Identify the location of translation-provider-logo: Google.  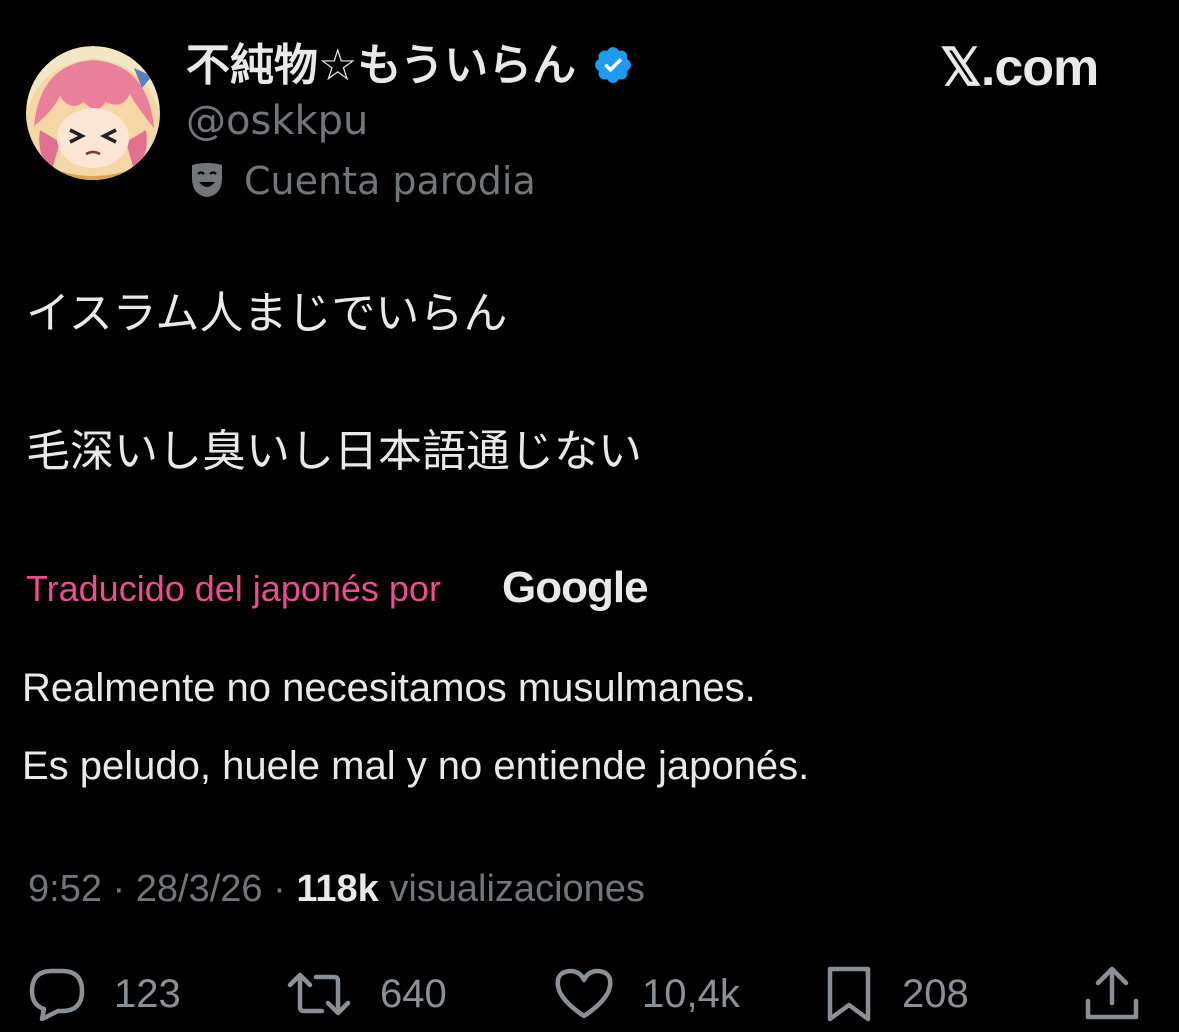
(575, 587).